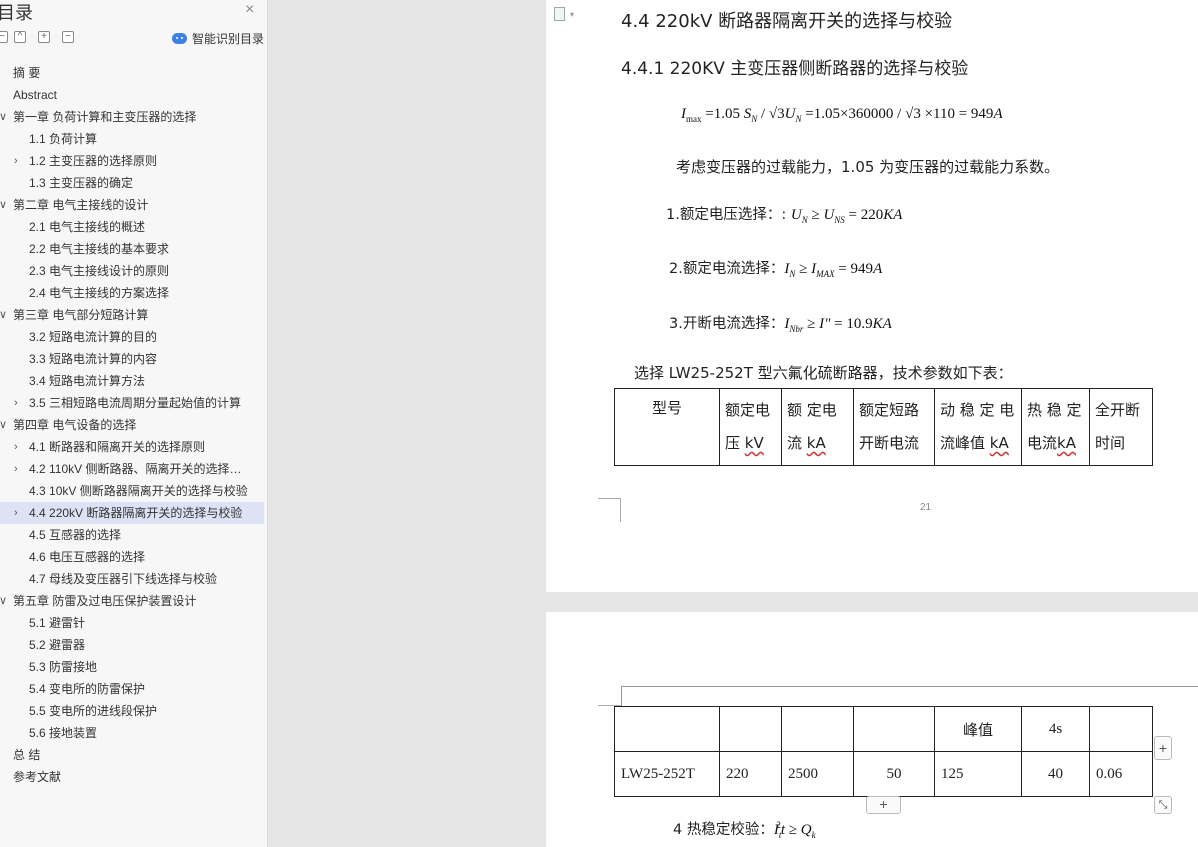 The height and width of the screenshot is (847, 1198). I want to click on toc-item: 3.4 短路电流计算方法, so click(132, 381).